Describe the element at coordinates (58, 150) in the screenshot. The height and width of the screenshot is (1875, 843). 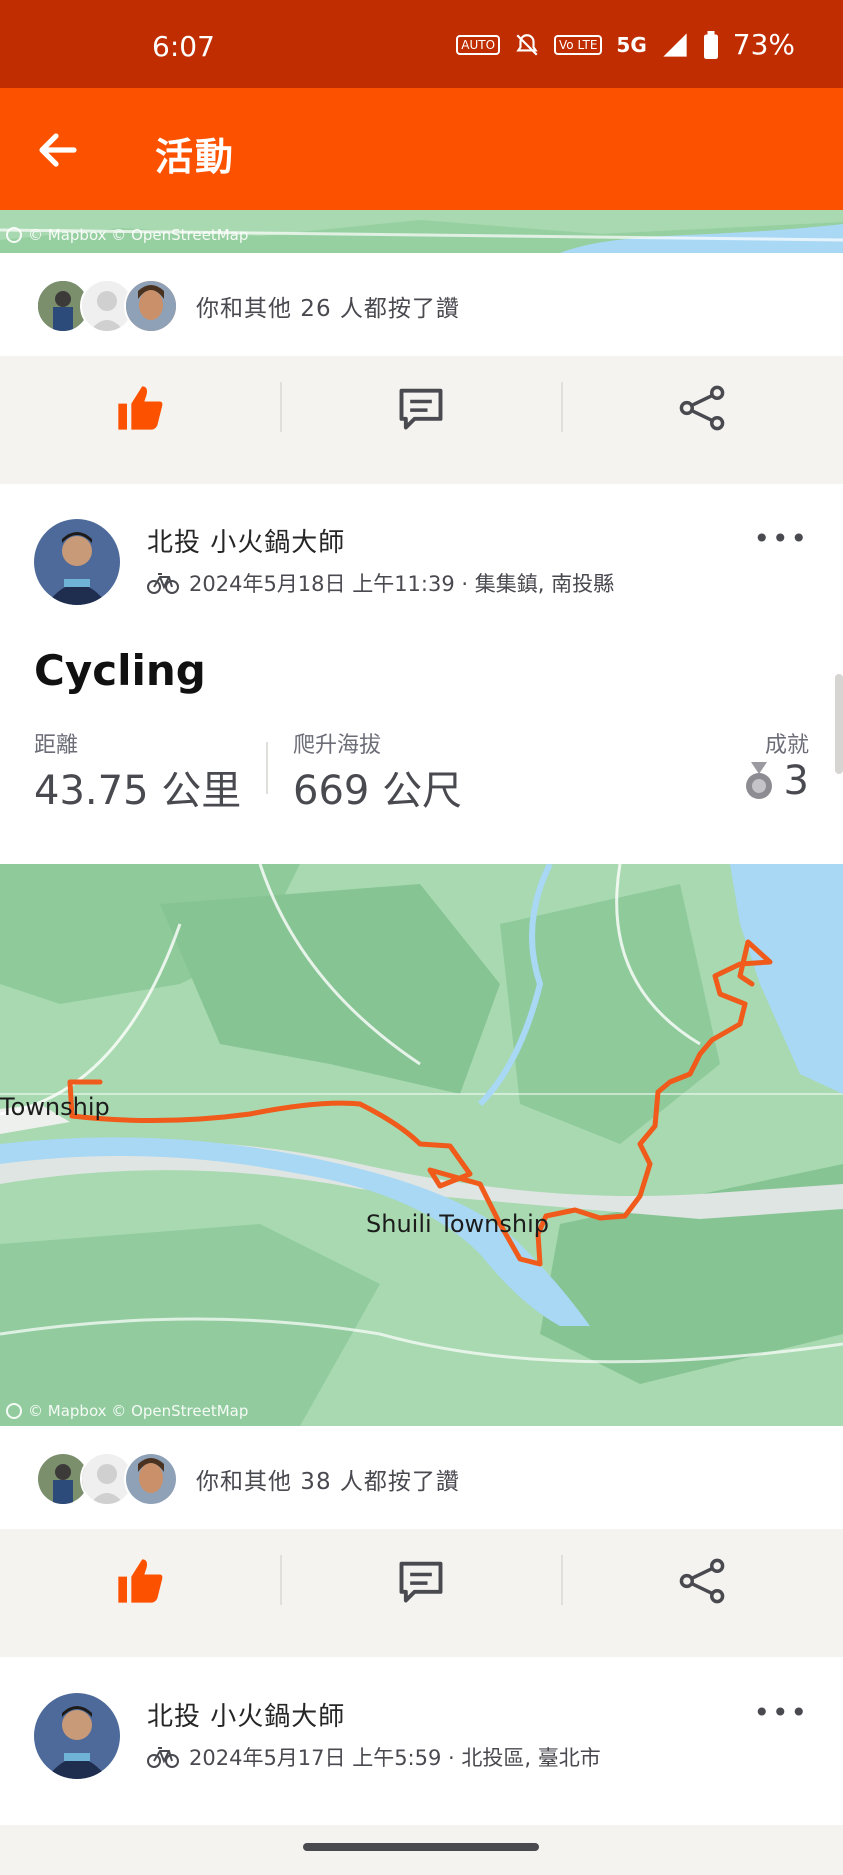
I see `arrow-left-icon` at that location.